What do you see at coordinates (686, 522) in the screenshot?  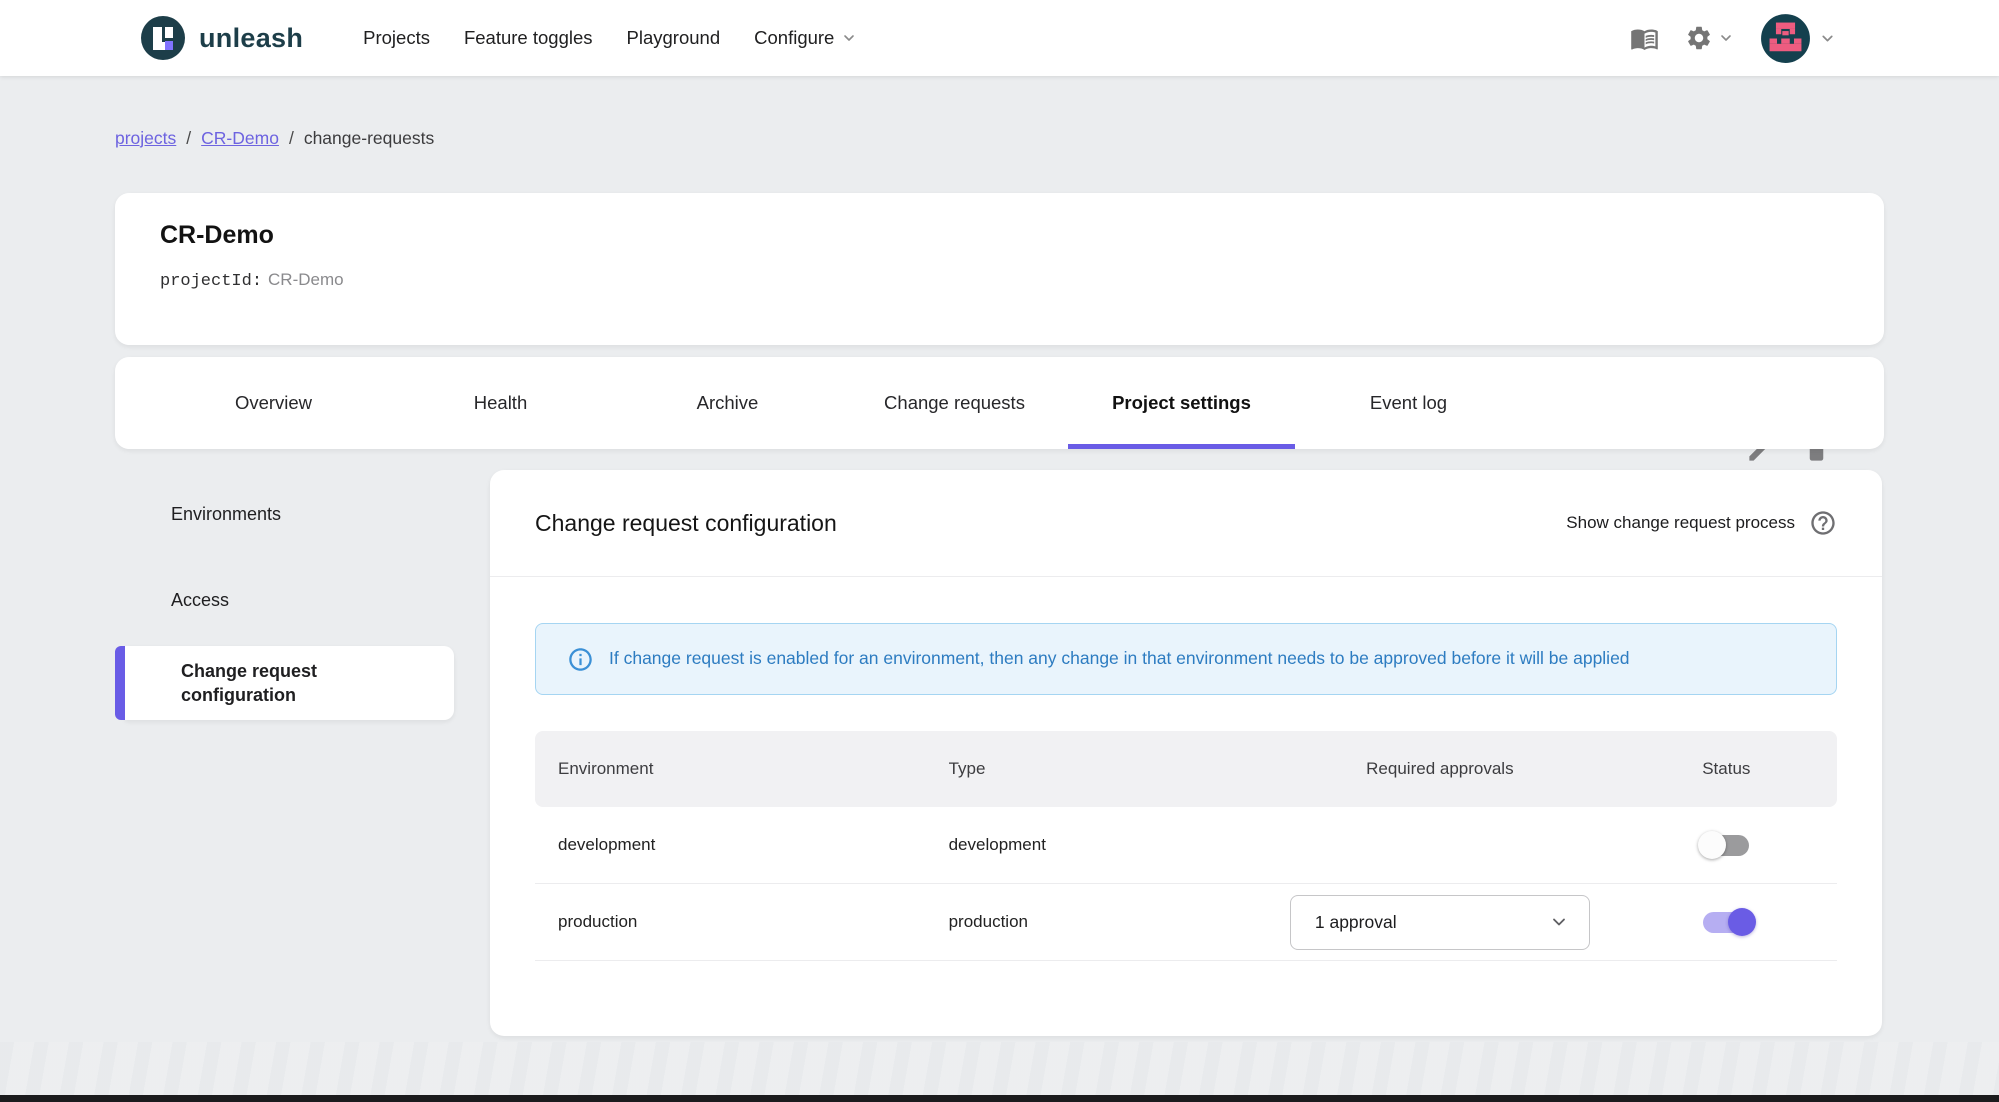 I see `panel-title: Change request configuration` at bounding box center [686, 522].